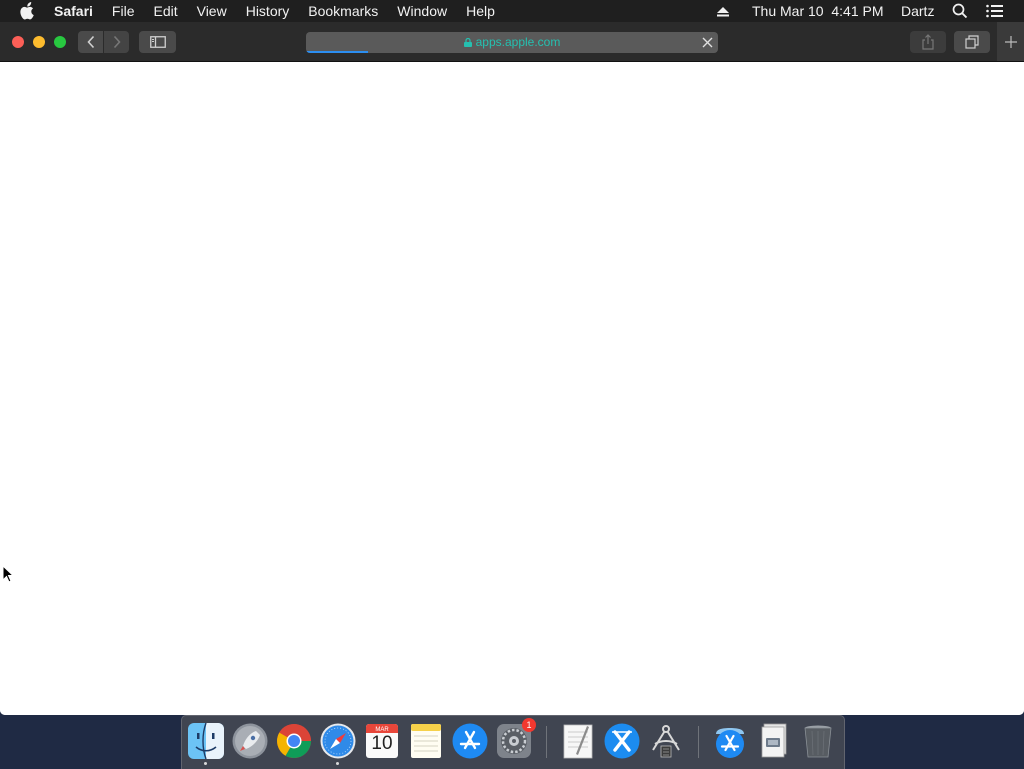 Image resolution: width=1024 pixels, height=769 pixels. Describe the element at coordinates (165, 11) in the screenshot. I see `menu-edit: Edit` at that location.